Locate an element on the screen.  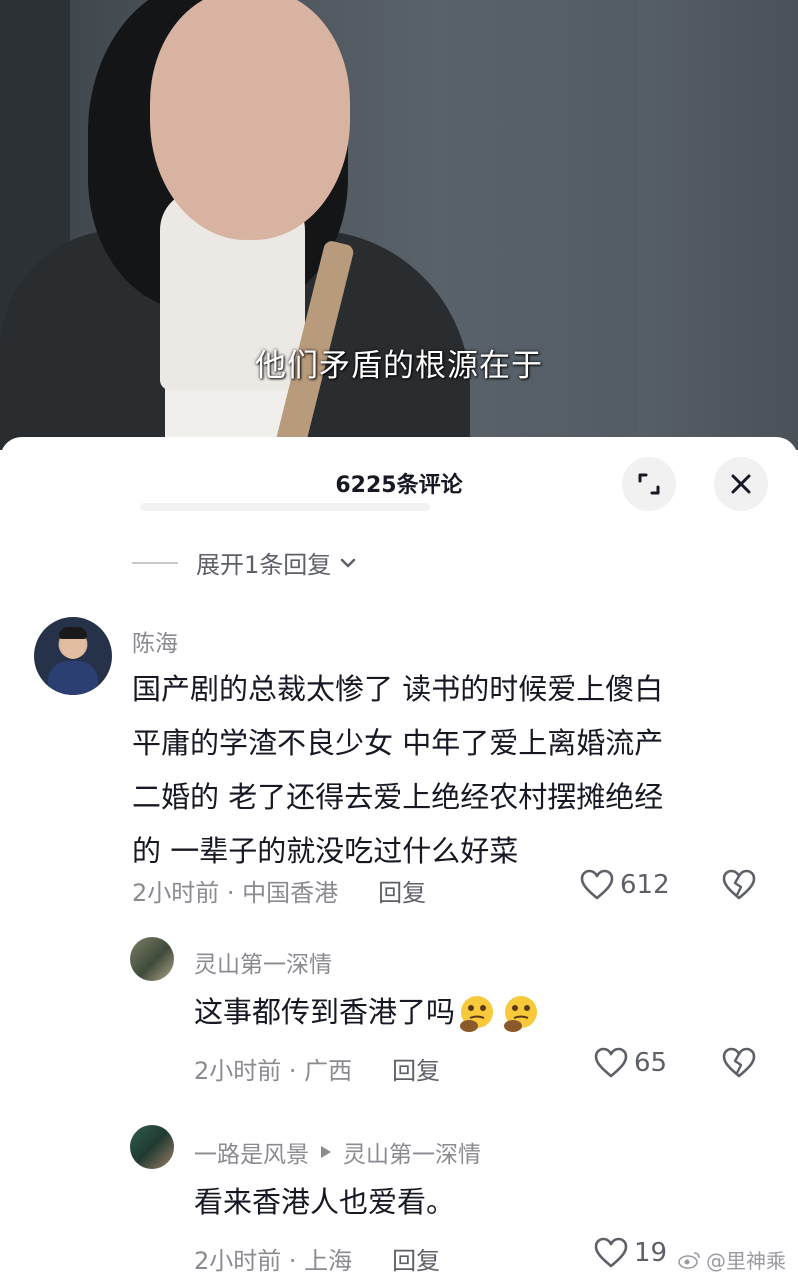
weibo-watermark: @里神乘 is located at coordinates (732, 1259).